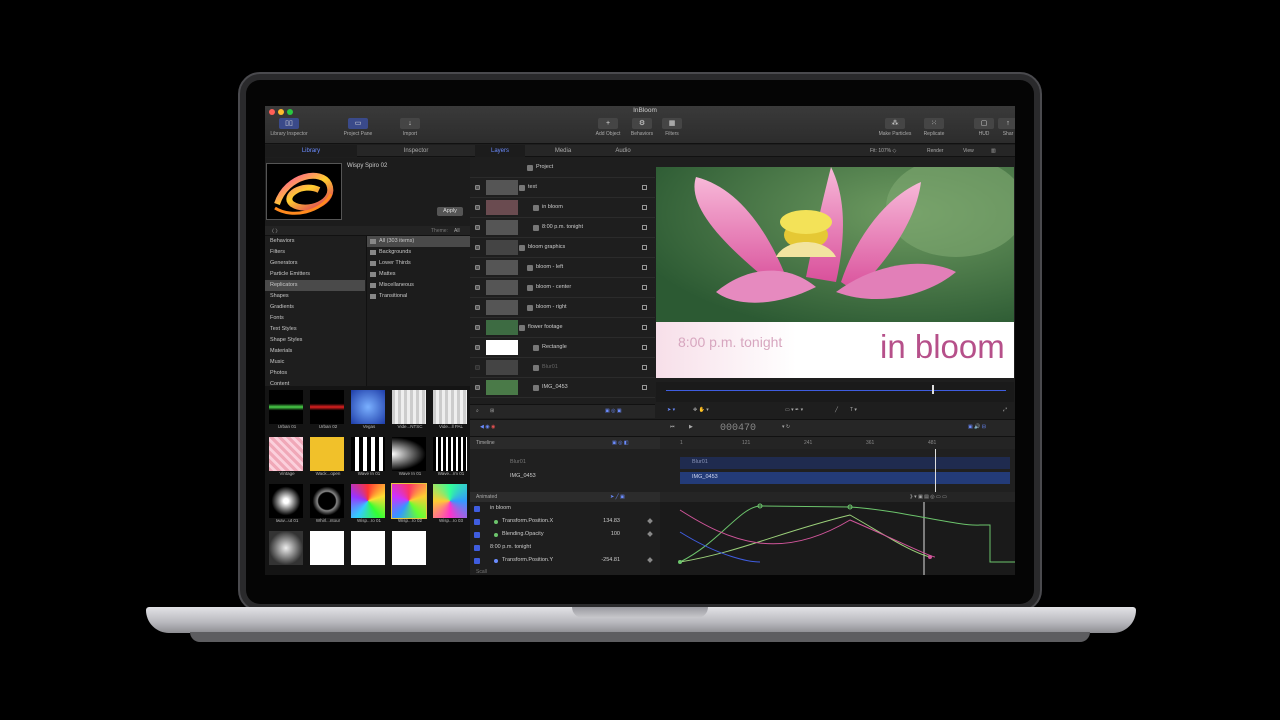  I want to click on tab-inspector: Inspector, so click(416, 151).